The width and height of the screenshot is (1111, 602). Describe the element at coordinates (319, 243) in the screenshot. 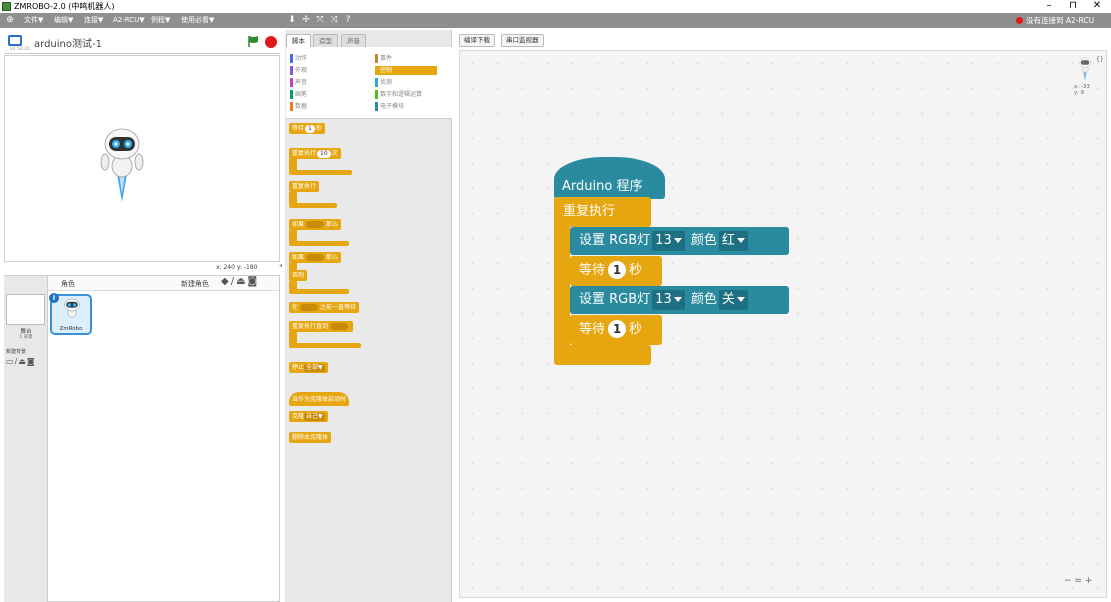

I see `block-if-foot` at that location.